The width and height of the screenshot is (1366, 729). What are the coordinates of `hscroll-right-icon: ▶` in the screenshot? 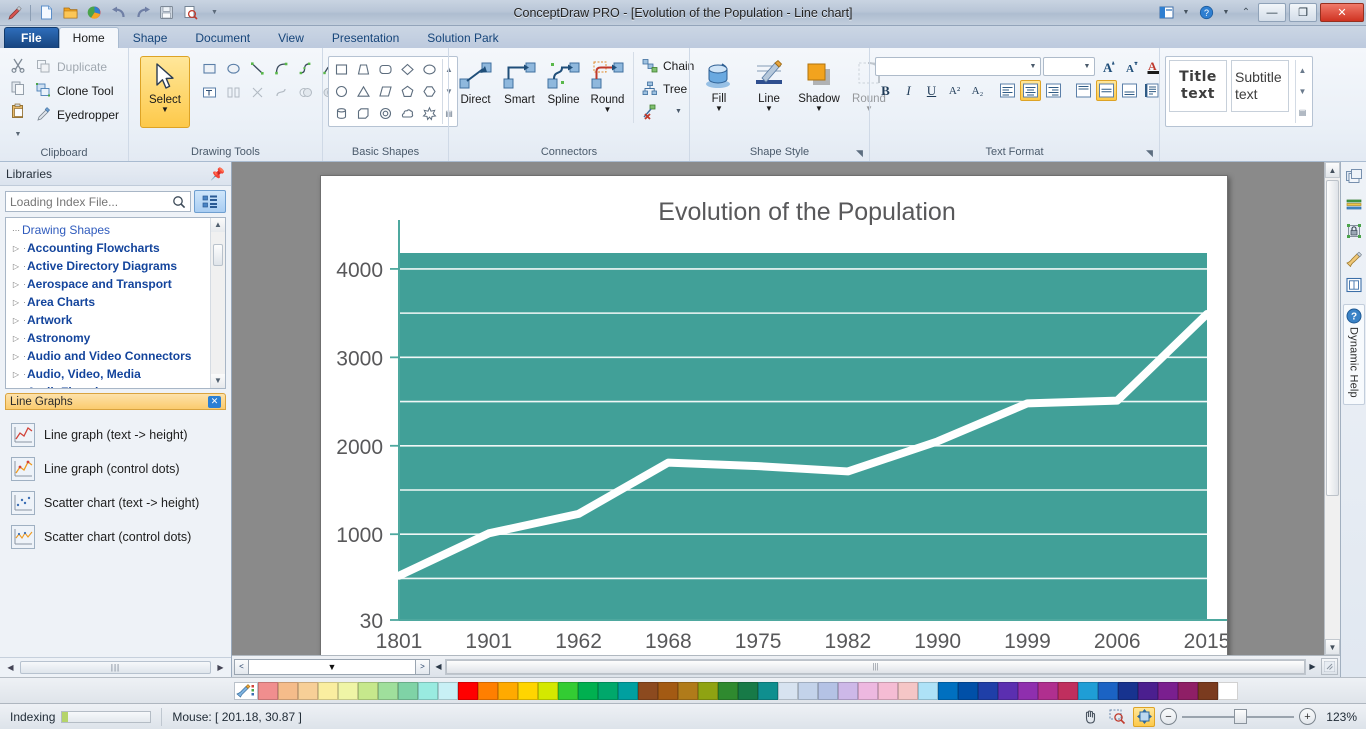 It's located at (1312, 667).